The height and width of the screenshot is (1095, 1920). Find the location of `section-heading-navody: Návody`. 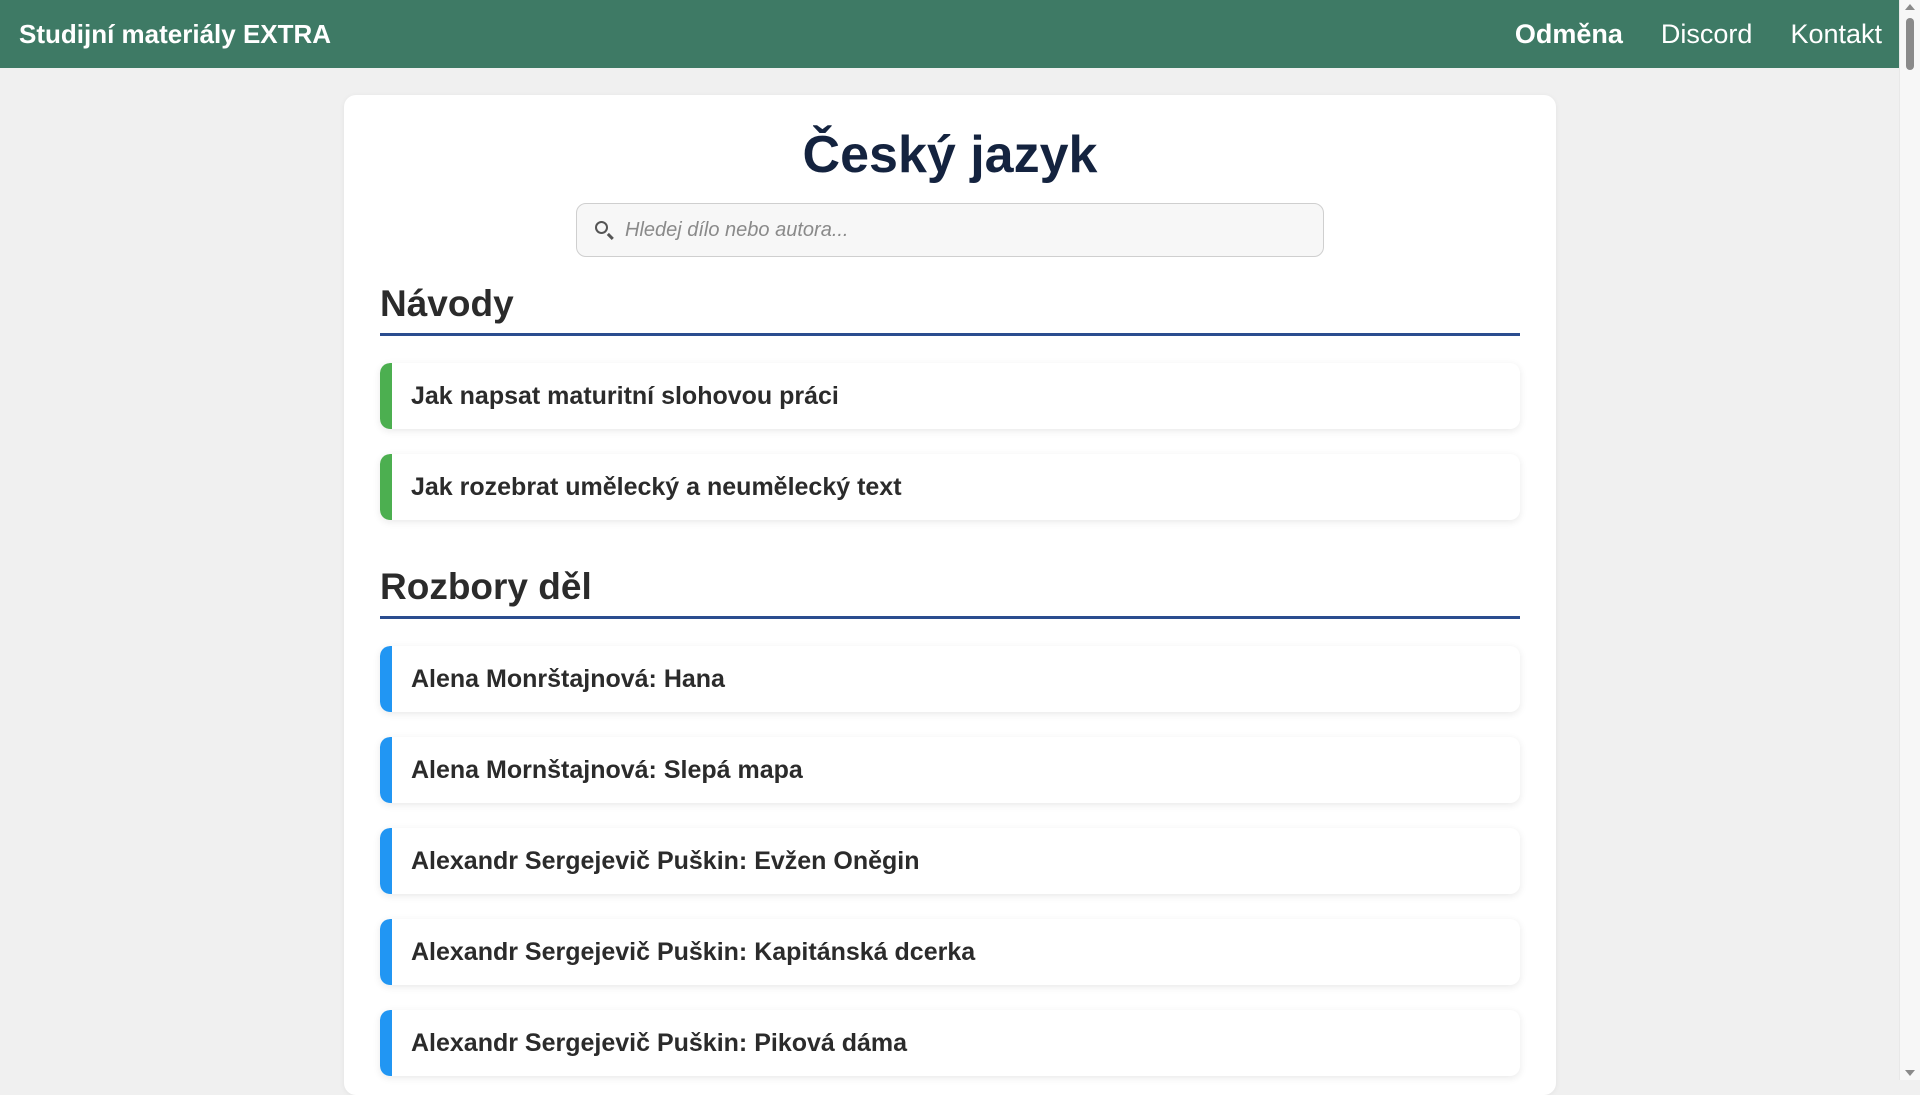

section-heading-navody: Návody is located at coordinates (950, 309).